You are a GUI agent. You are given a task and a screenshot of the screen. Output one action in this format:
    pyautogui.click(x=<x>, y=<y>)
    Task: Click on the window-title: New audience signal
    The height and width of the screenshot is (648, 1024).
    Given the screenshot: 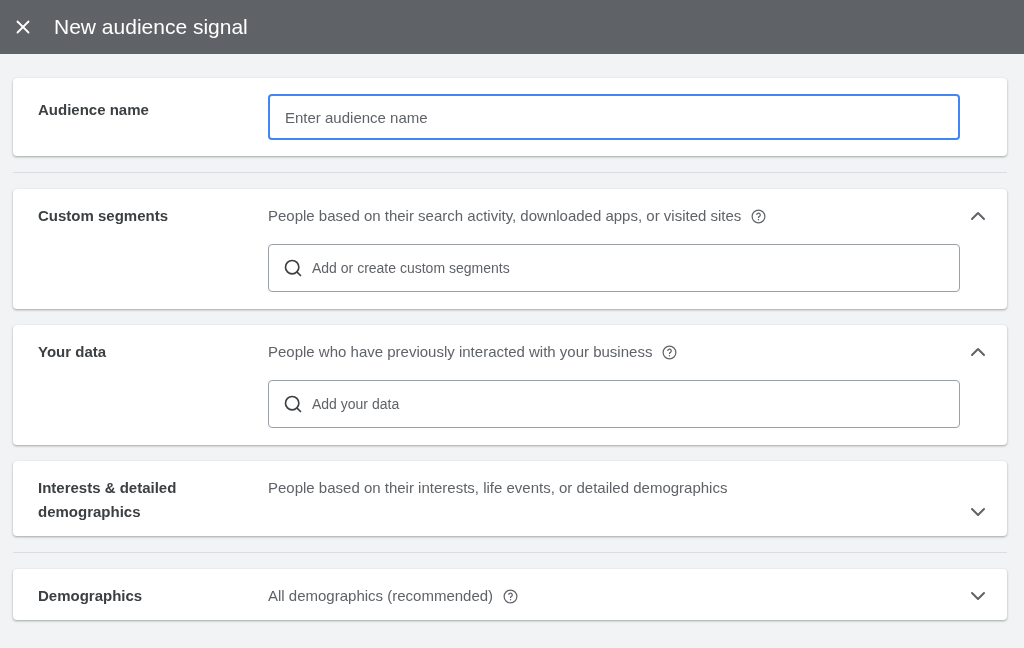 What is the action you would take?
    pyautogui.click(x=151, y=27)
    